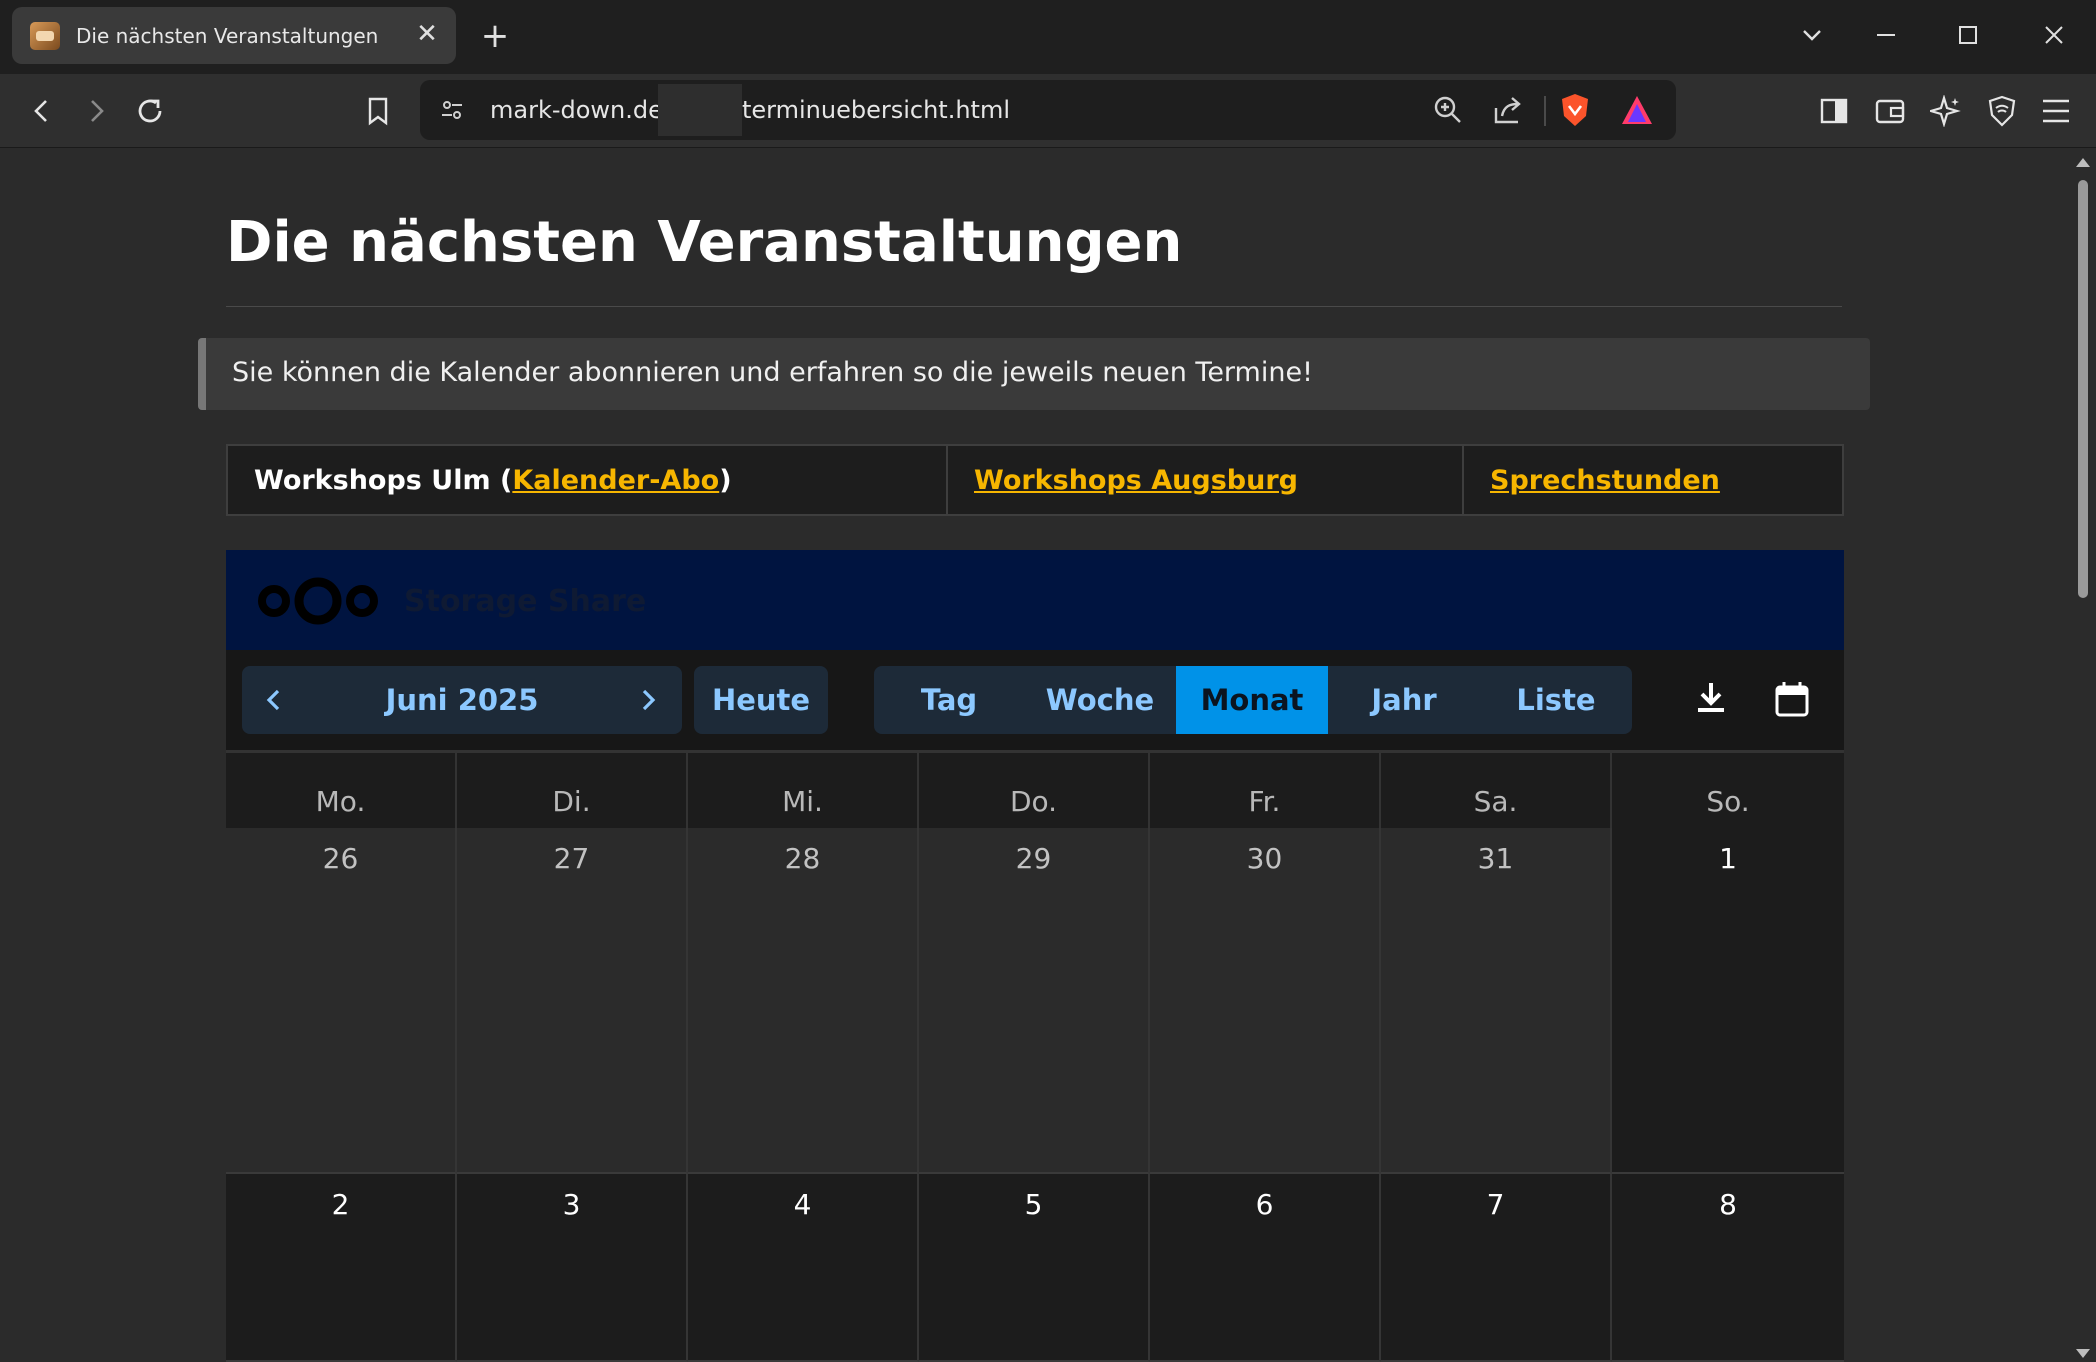  Describe the element at coordinates (761, 700) in the screenshot. I see `today-button: Heute` at that location.